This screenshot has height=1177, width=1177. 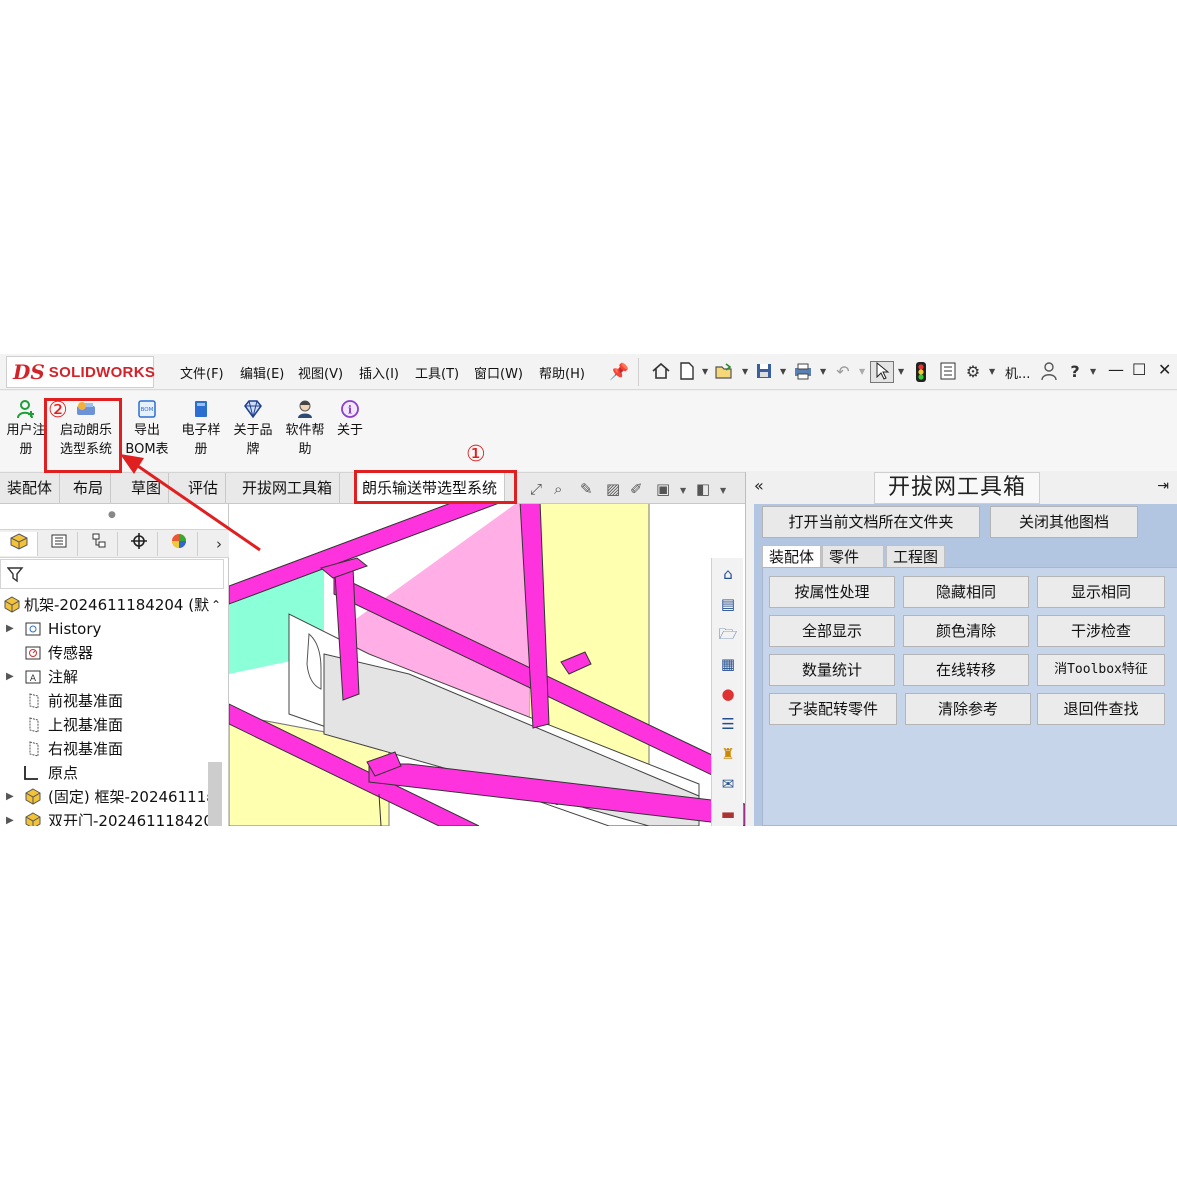 I want to click on options-icon: ⚙, so click(x=973, y=372).